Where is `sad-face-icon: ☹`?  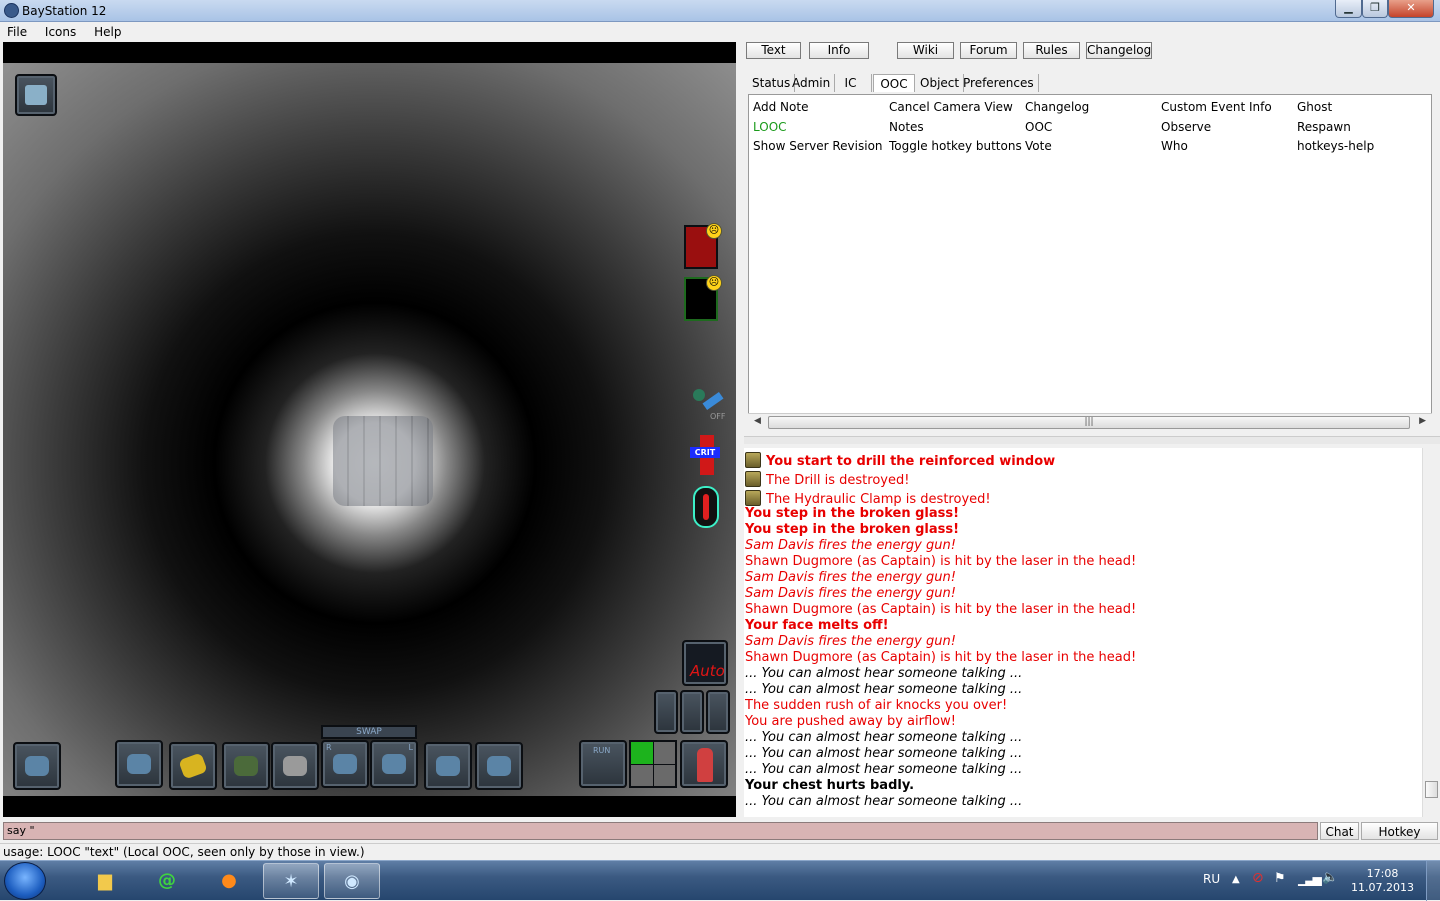
sad-face-icon: ☹ is located at coordinates (714, 283).